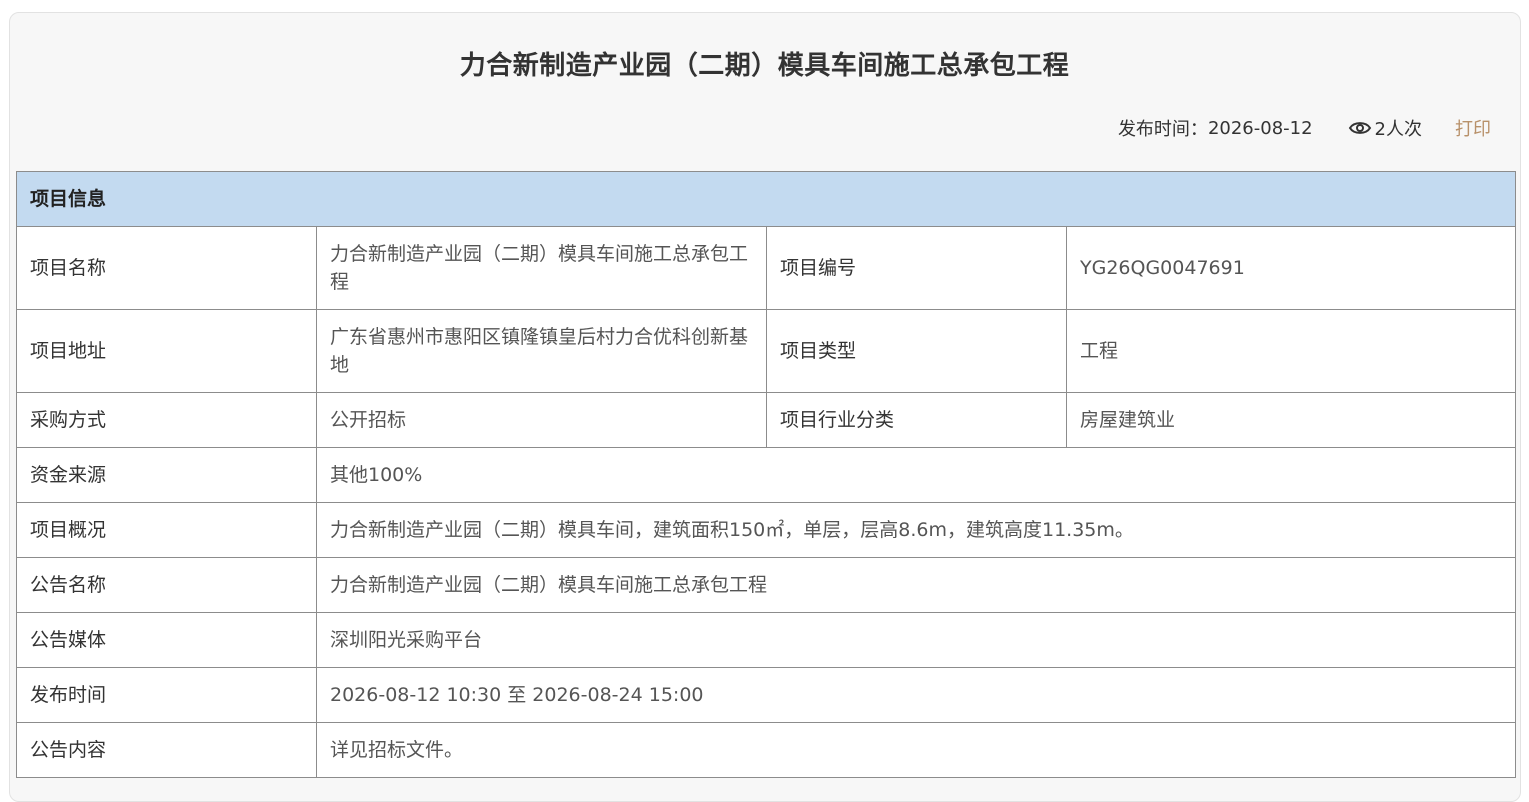 Image resolution: width=1529 pixels, height=802 pixels. What do you see at coordinates (916, 475) in the screenshot?
I see `funding-value: 其他100%` at bounding box center [916, 475].